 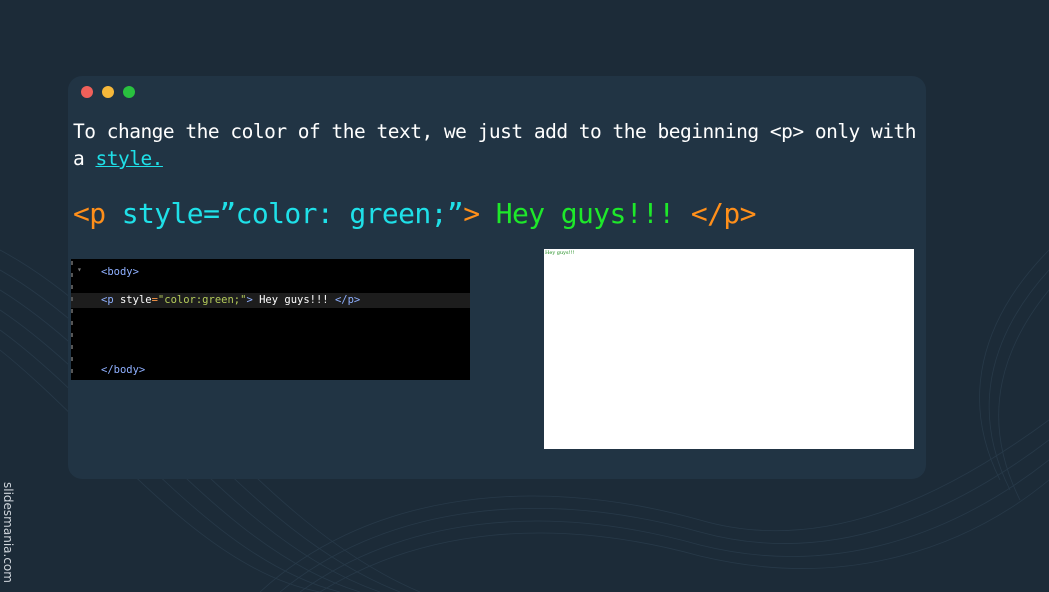 What do you see at coordinates (170, 213) in the screenshot?
I see `code-attr-name: style=` at bounding box center [170, 213].